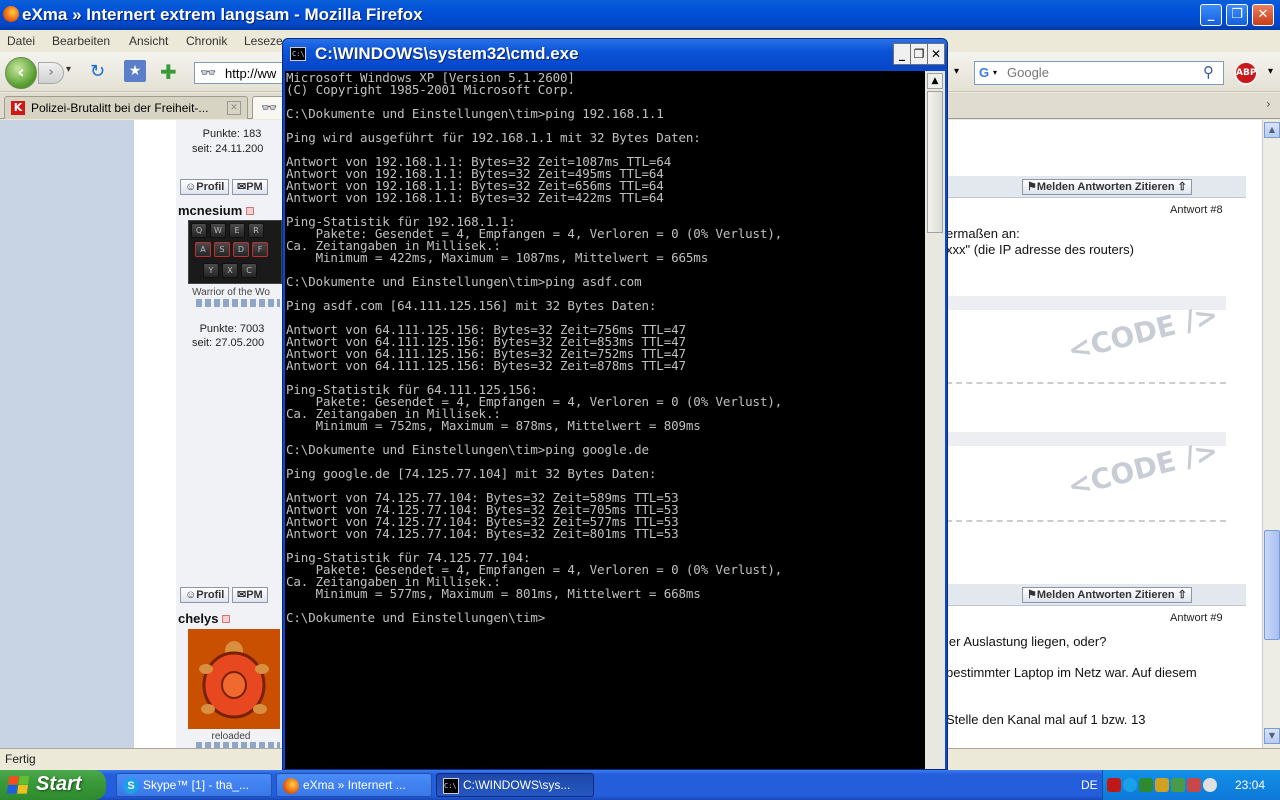 Image resolution: width=1280 pixels, height=800 pixels. I want to click on profile-label: Profil, so click(210, 187).